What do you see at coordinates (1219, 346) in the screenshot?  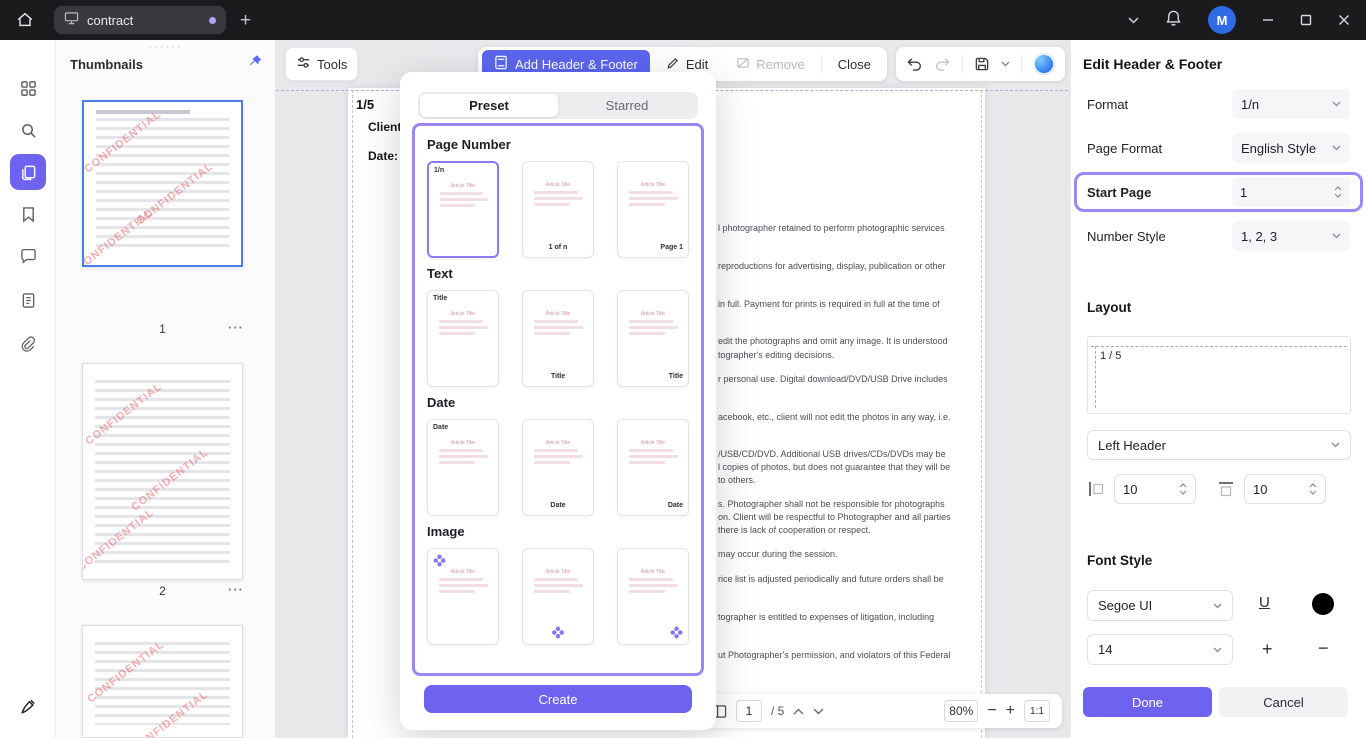 I see `preview-header-guide` at bounding box center [1219, 346].